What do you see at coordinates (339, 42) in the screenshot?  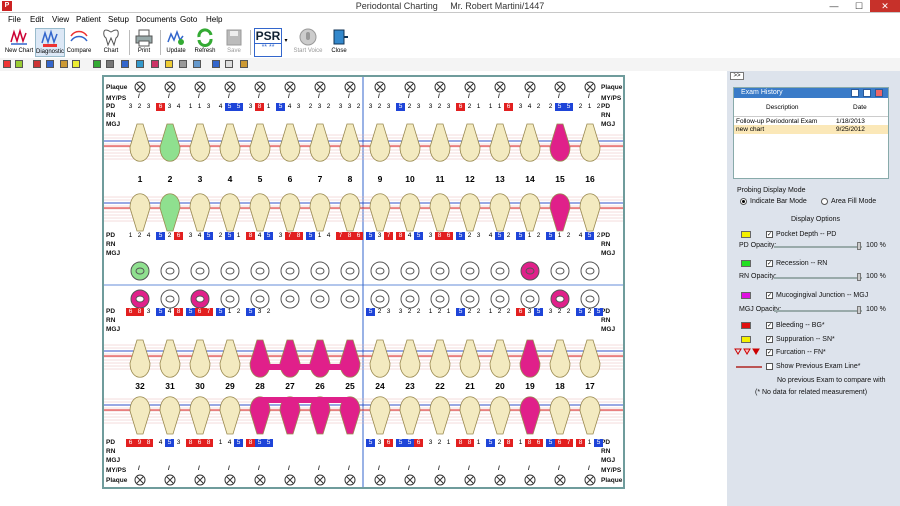 I see `close-chart-button: Close` at bounding box center [339, 42].